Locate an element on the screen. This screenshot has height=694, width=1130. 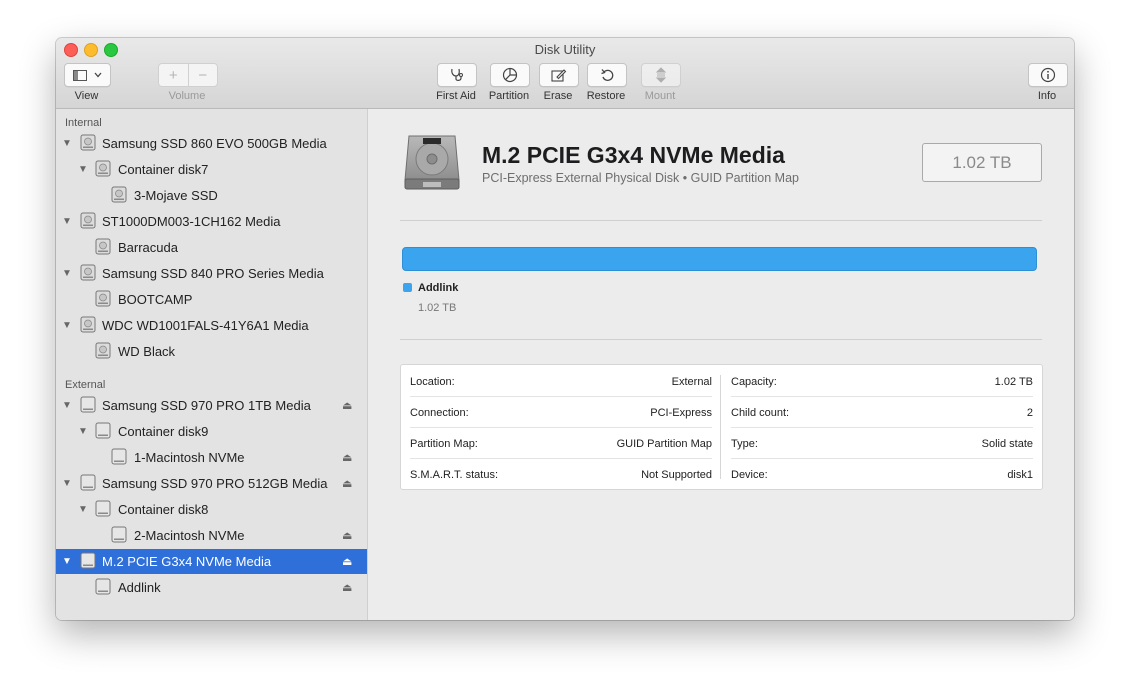
info-label: Capacity: is located at coordinates (754, 381).